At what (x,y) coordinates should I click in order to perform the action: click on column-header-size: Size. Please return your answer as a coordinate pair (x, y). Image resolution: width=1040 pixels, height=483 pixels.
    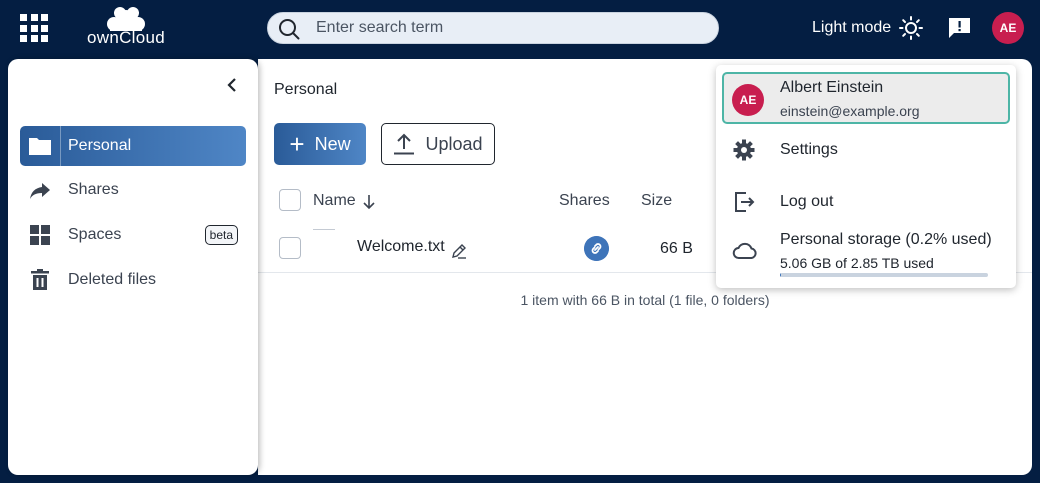
    Looking at the image, I should click on (656, 201).